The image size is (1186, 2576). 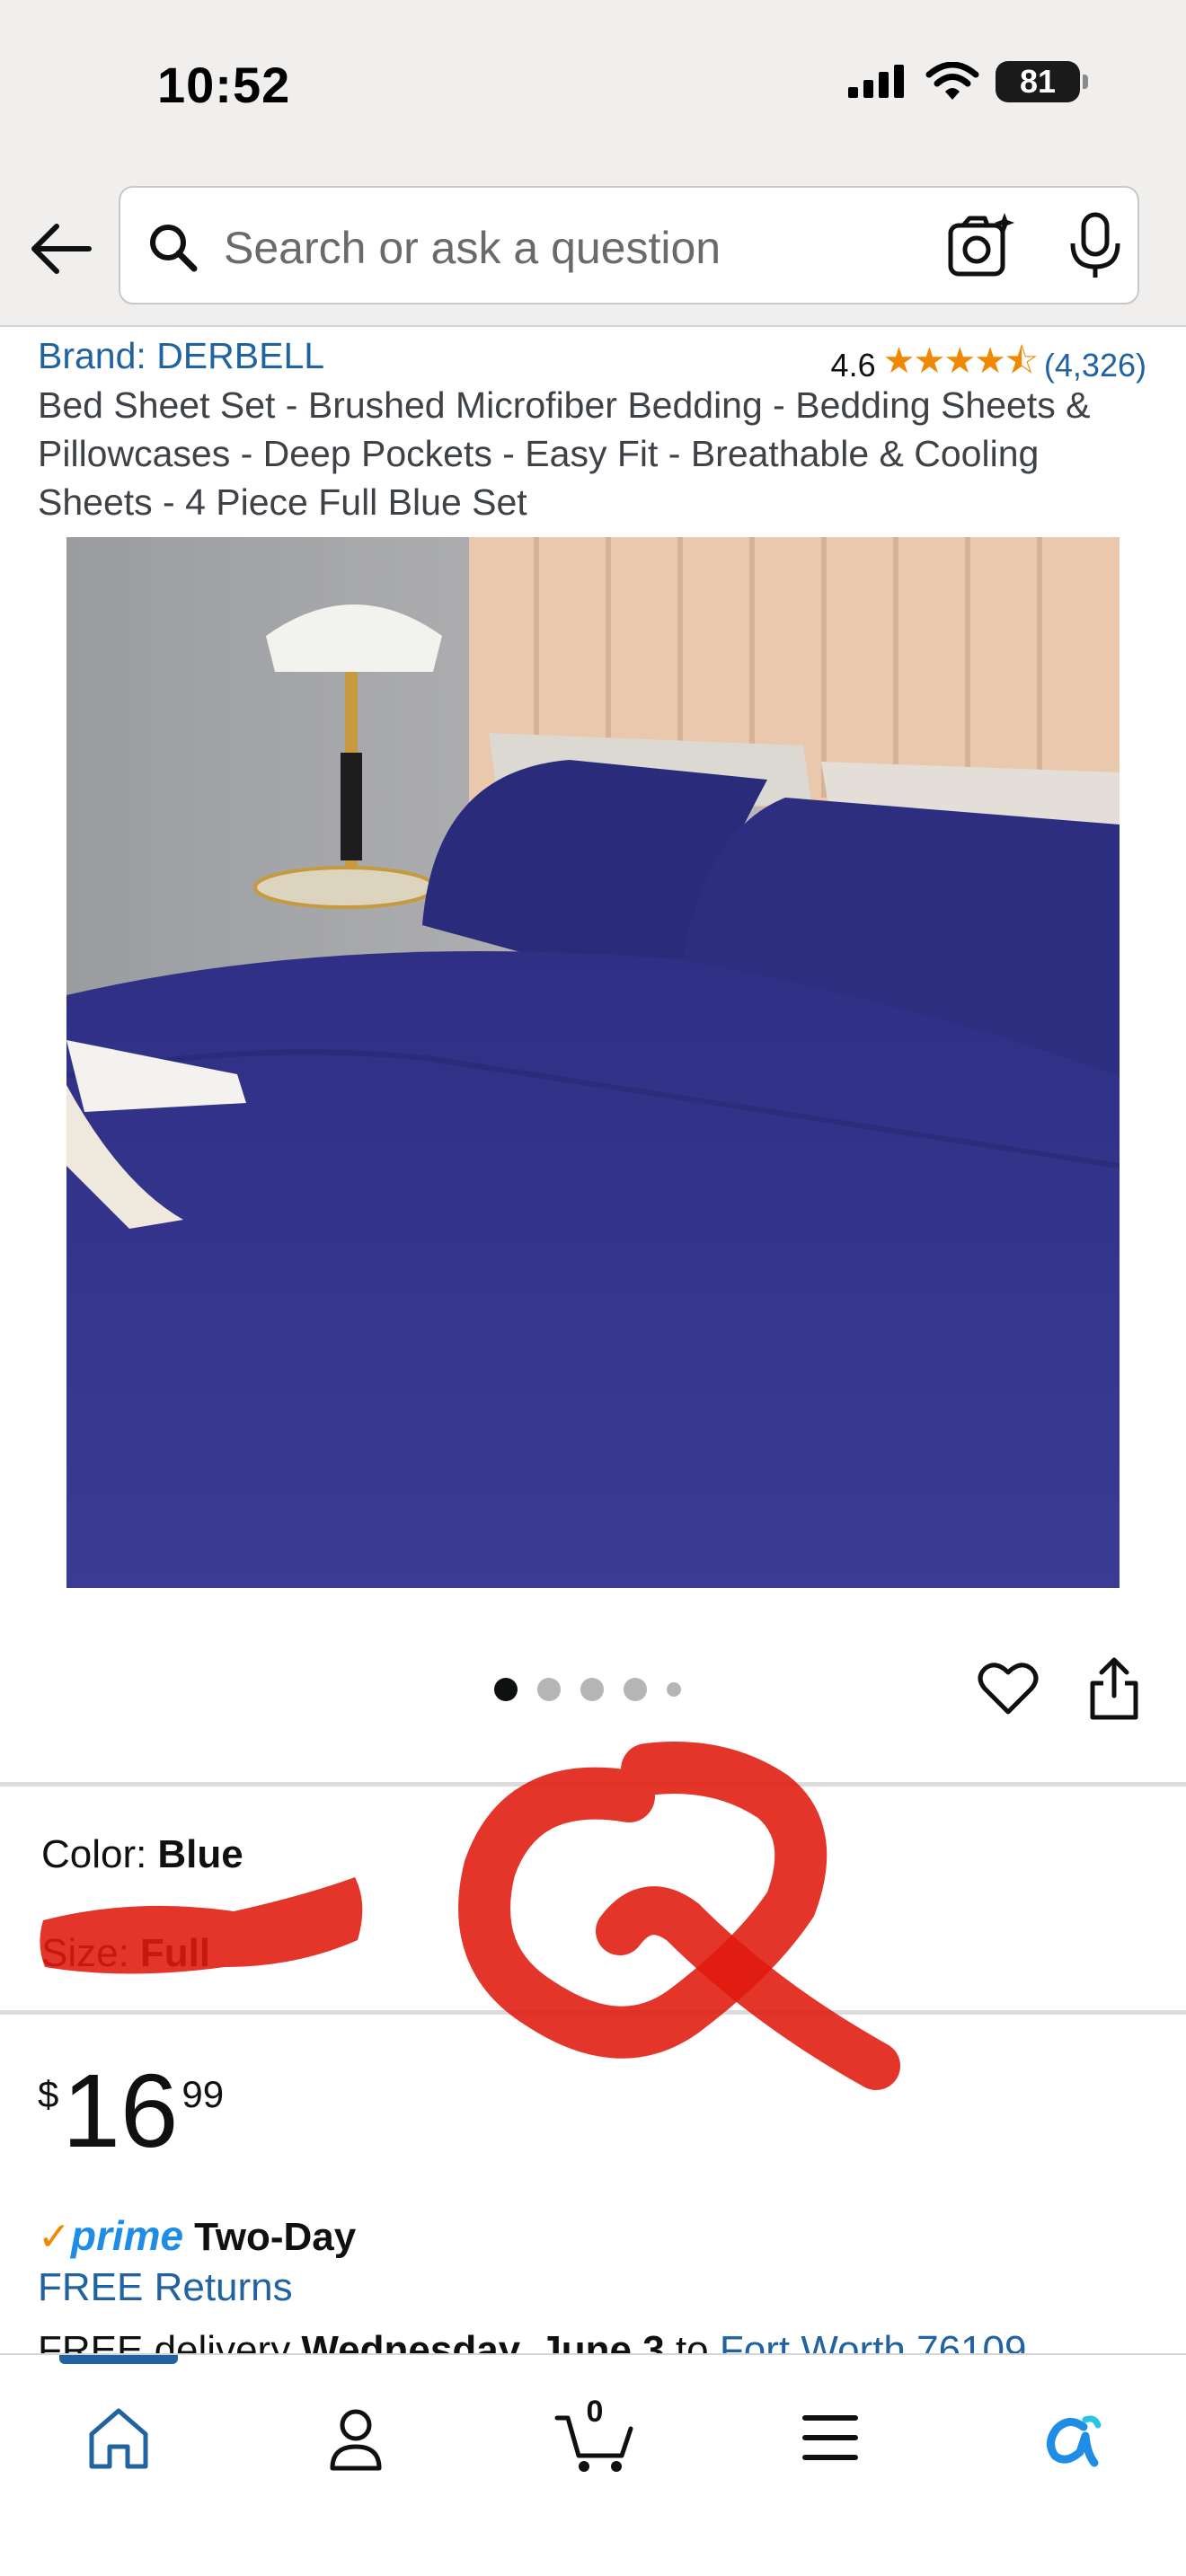 What do you see at coordinates (200, 1854) in the screenshot?
I see `color-value: Blue` at bounding box center [200, 1854].